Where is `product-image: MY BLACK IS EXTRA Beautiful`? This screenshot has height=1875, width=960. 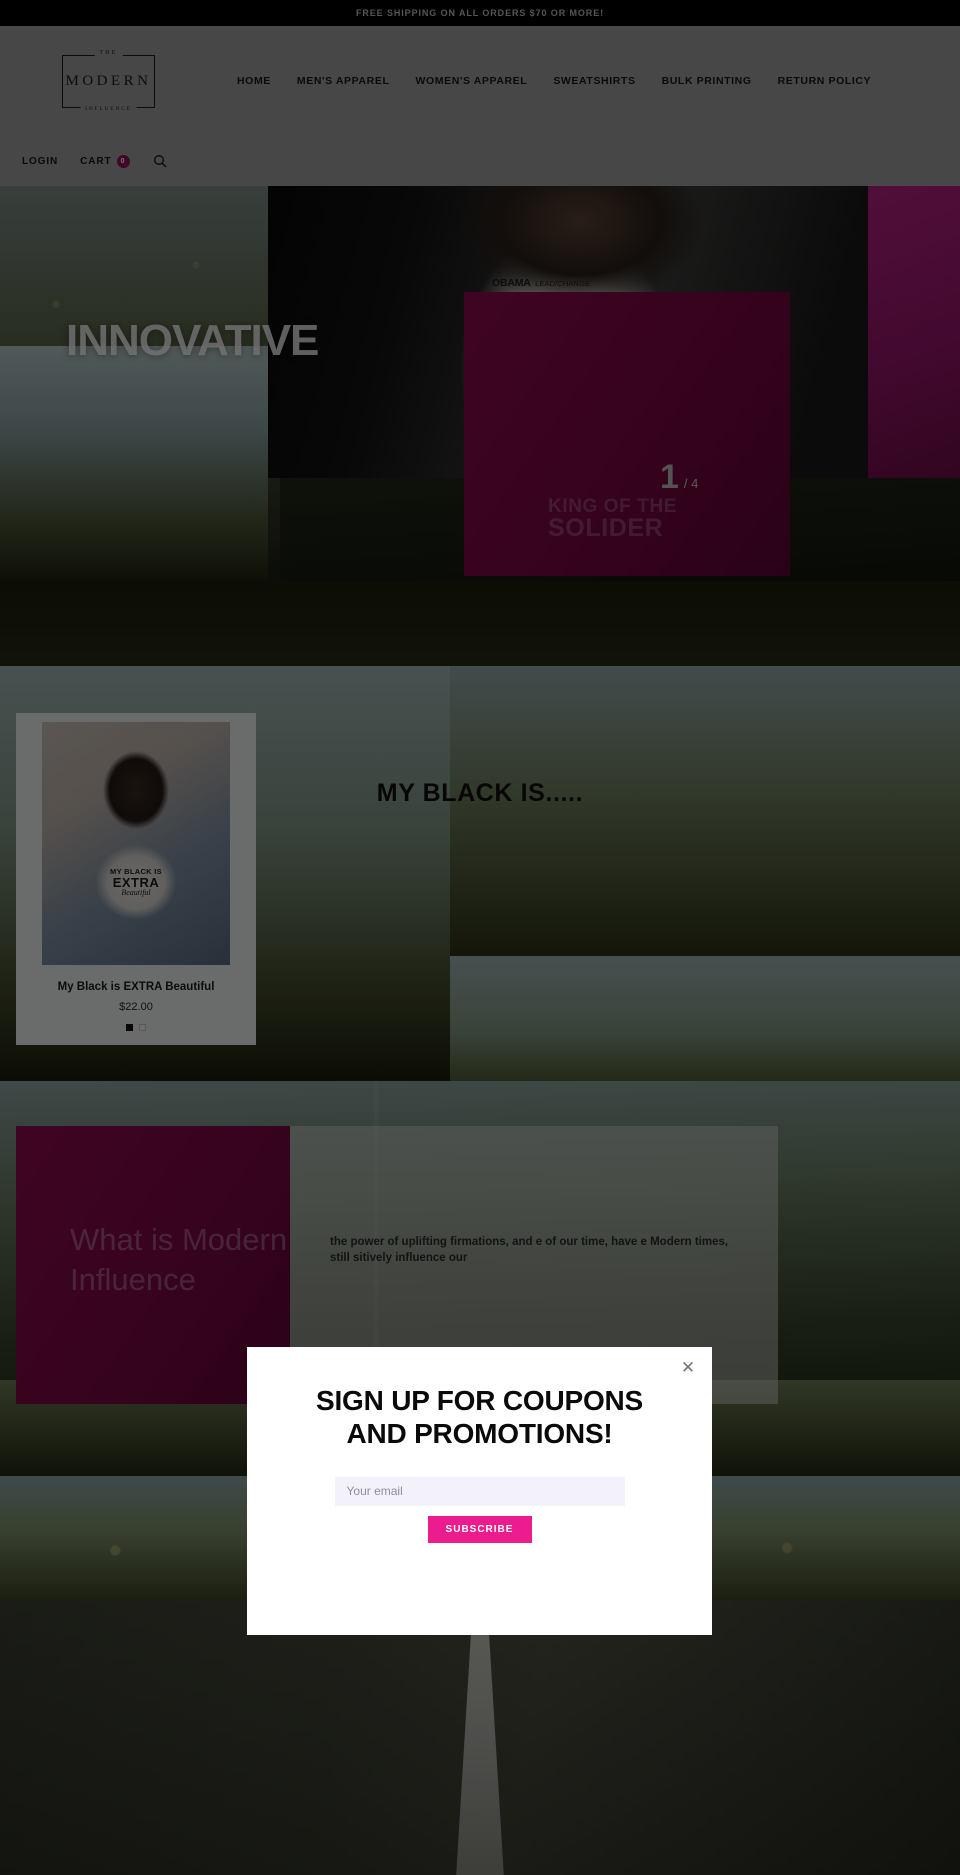 product-image: MY BLACK IS EXTRA Beautiful is located at coordinates (136, 843).